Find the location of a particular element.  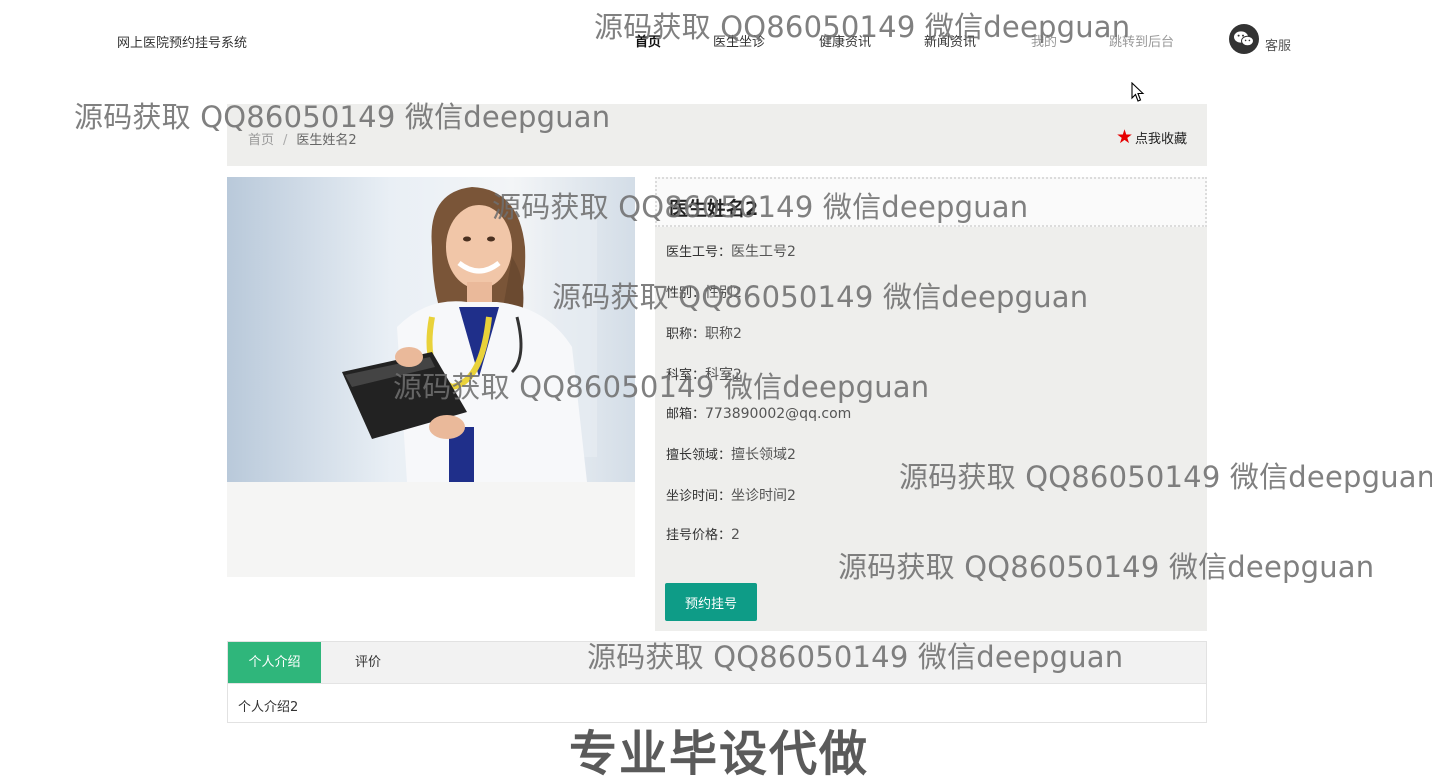

doctor-name: 医生姓名2 is located at coordinates (714, 209).